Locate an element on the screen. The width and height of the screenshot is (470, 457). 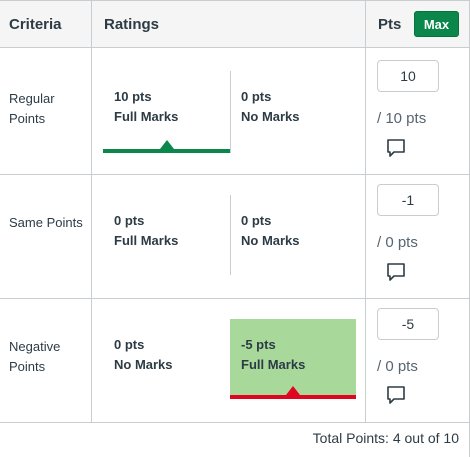
rating-points: -5 pts is located at coordinates (258, 344).